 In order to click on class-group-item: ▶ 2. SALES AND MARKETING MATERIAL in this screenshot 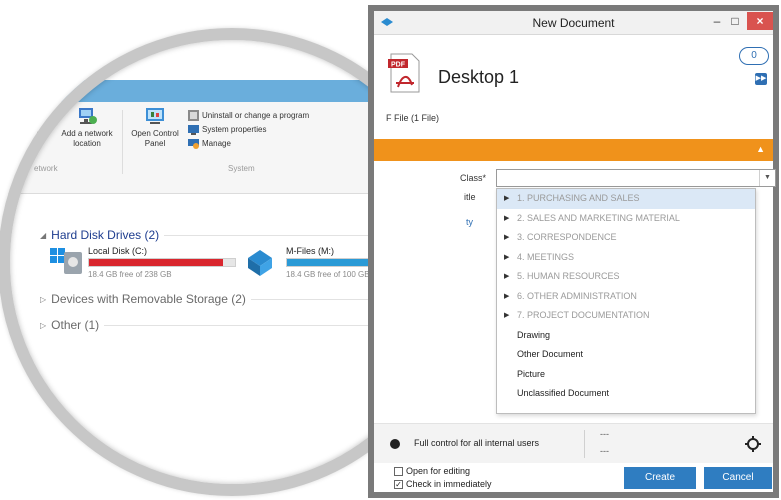, I will do `click(626, 219)`.